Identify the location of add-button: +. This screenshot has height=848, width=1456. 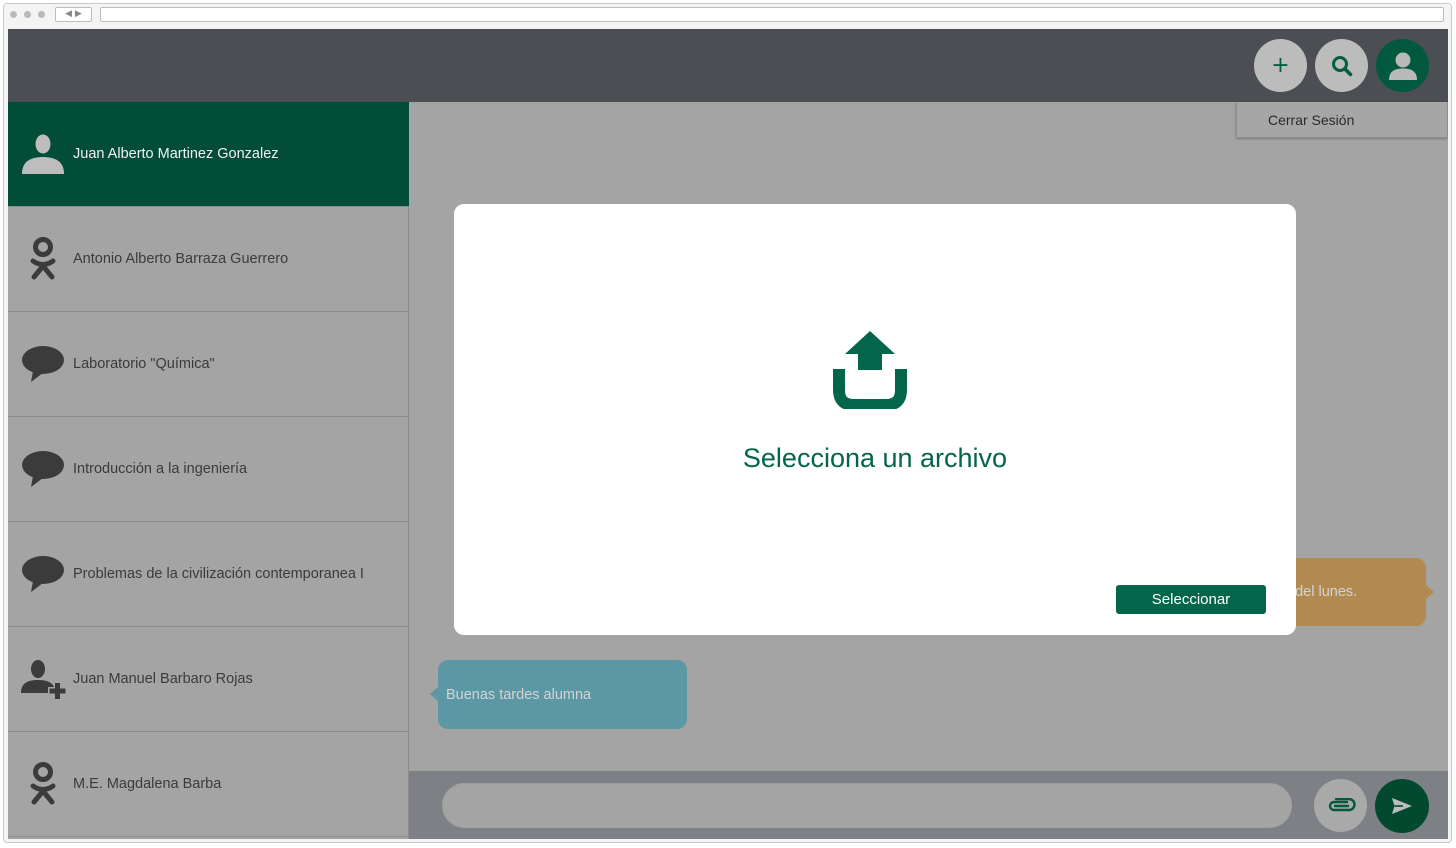
(1280, 65).